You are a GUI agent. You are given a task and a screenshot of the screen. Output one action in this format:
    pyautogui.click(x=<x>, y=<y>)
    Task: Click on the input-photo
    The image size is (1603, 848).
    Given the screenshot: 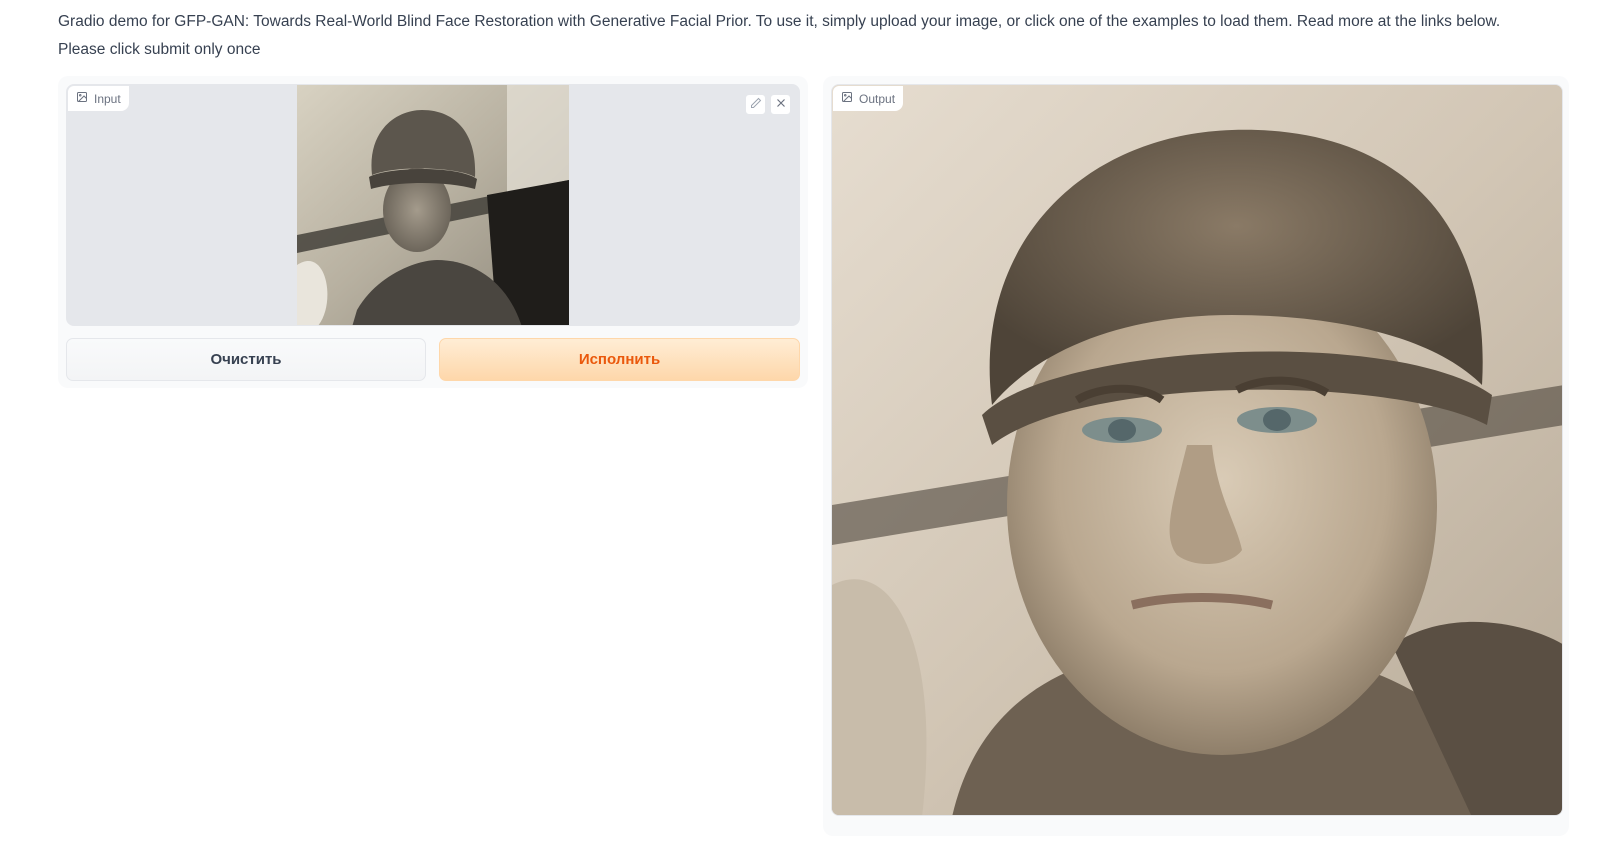 What is the action you would take?
    pyautogui.click(x=433, y=205)
    